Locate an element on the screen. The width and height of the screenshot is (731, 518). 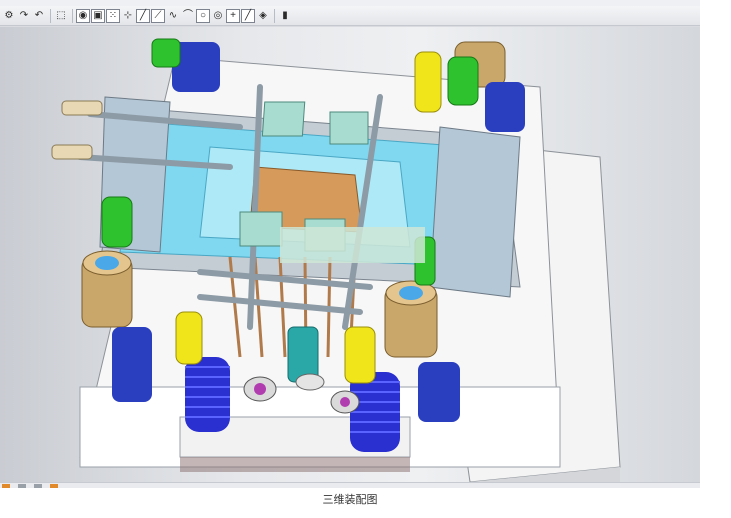
pipe-fitting-left-bottom is located at coordinates (72, 152).